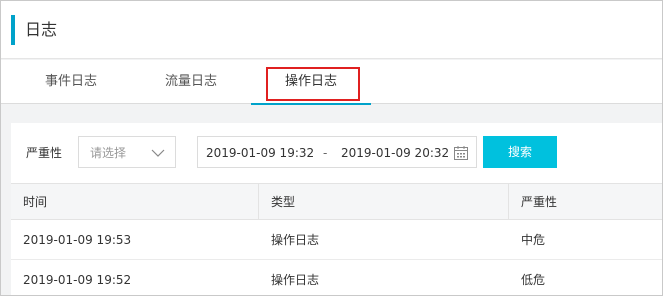  Describe the element at coordinates (336, 240) in the screenshot. I see `table-row: 2019-01-09 19:53 操作日志 中危` at that location.